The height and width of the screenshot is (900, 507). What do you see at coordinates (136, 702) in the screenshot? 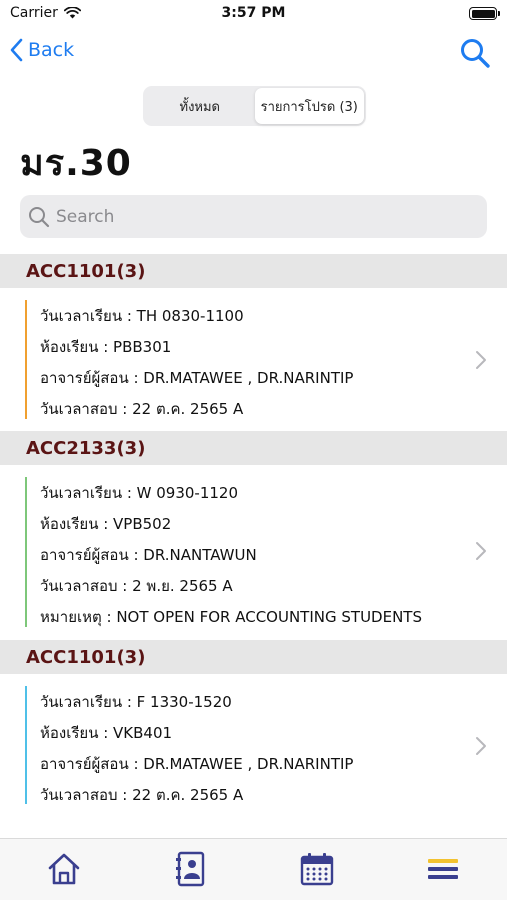
I see `class-time: วันเวลาเรียน : F 1330-1520` at bounding box center [136, 702].